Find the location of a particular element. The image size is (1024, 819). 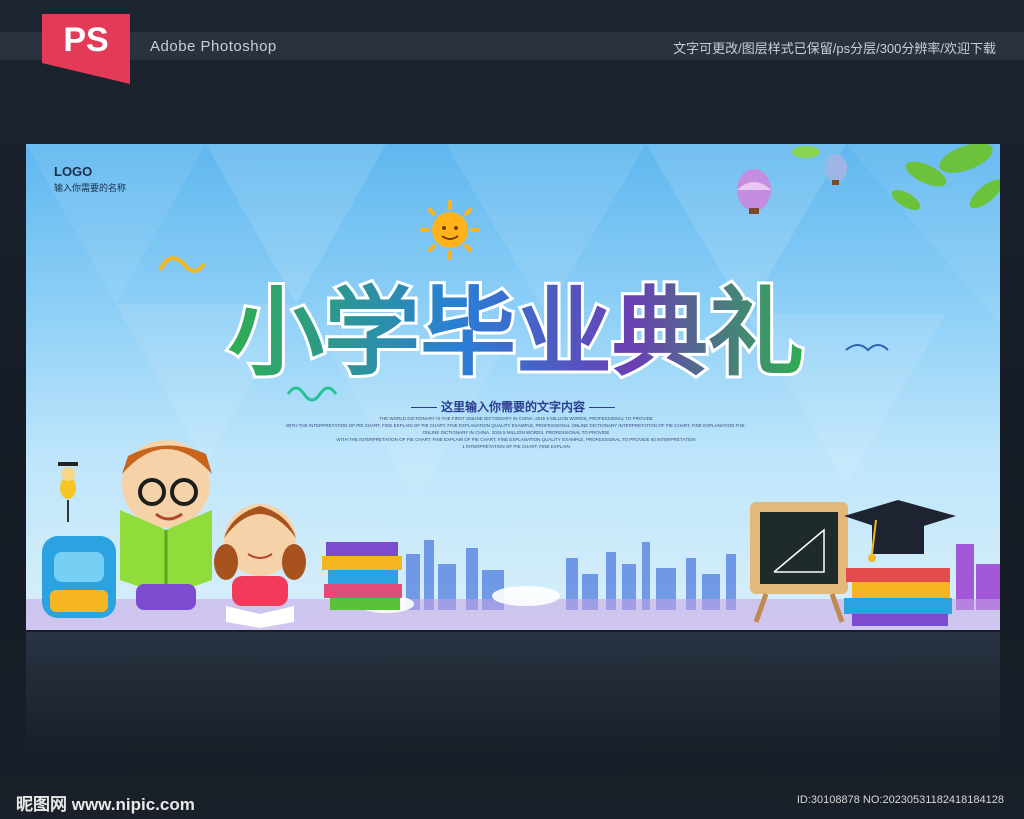

hot-air-balloon-icon is located at coordinates (754, 191).